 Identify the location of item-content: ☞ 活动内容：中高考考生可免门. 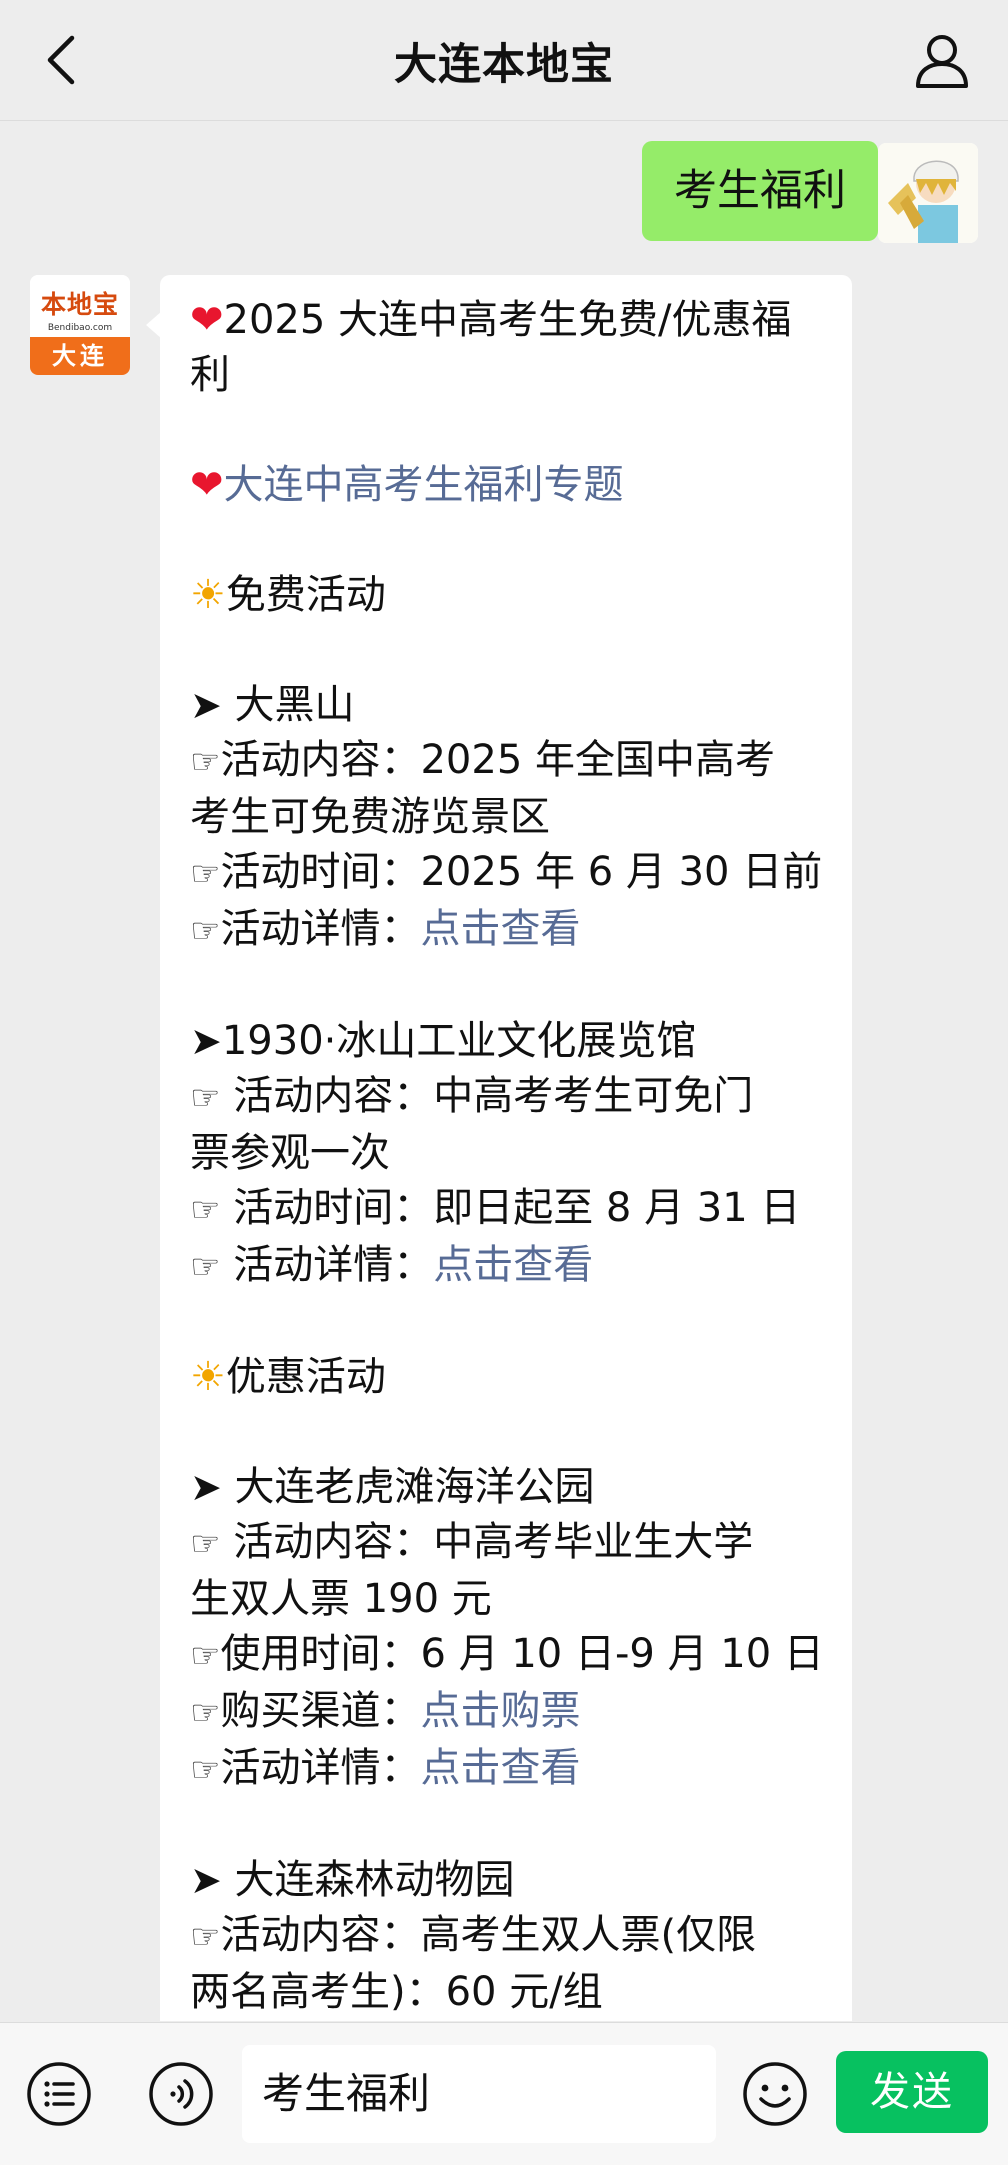
(510, 1097).